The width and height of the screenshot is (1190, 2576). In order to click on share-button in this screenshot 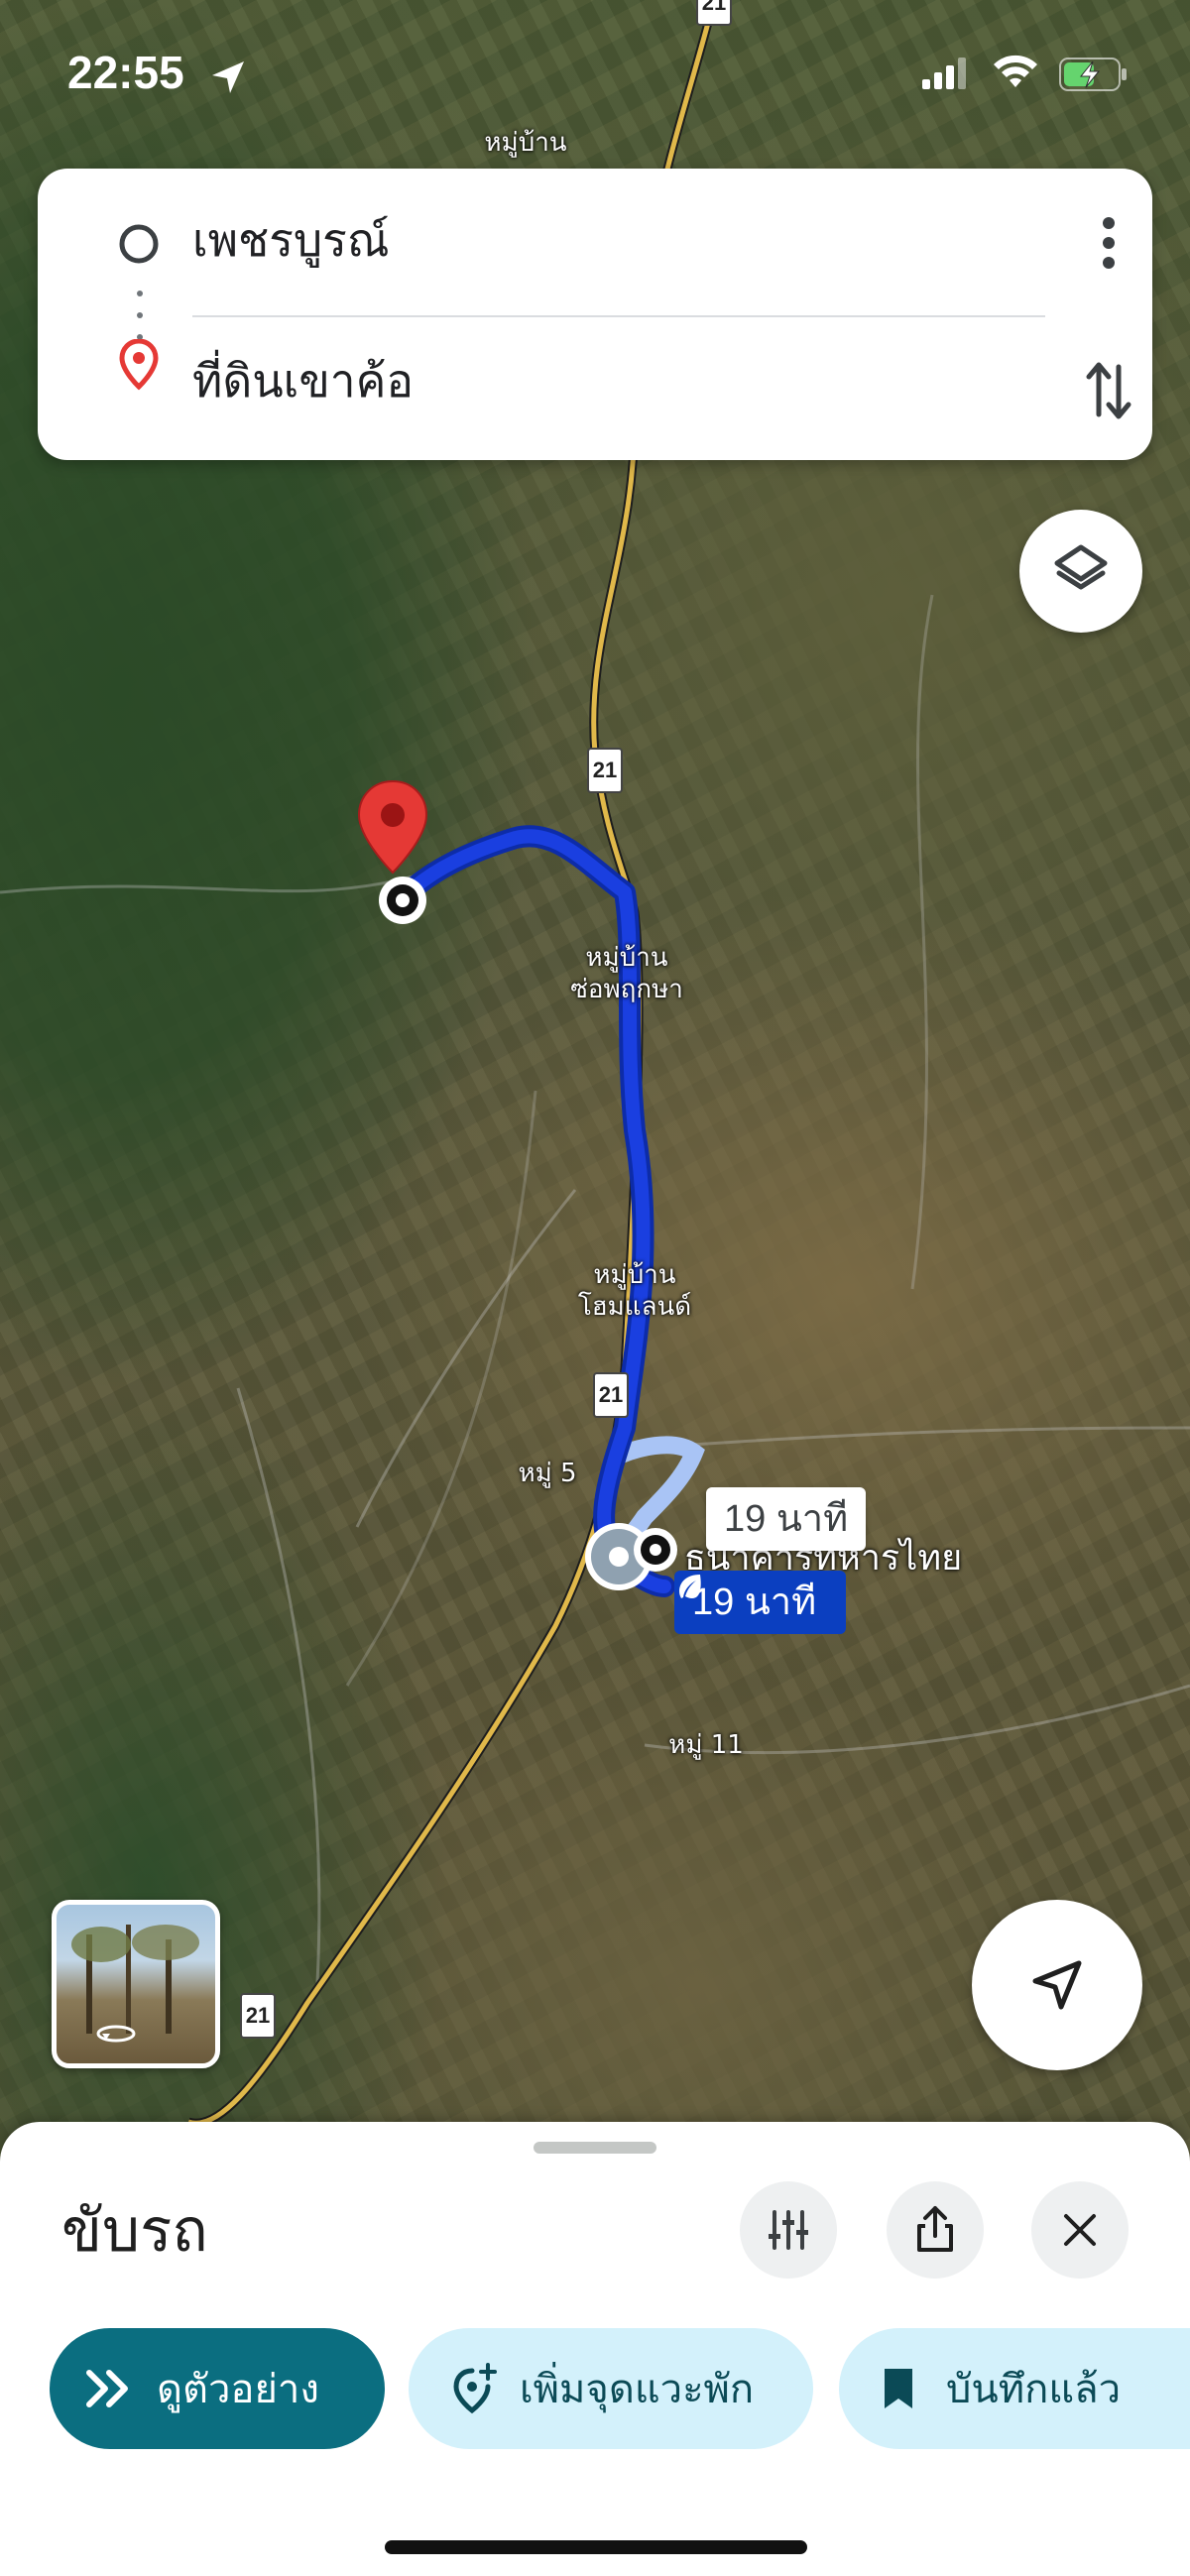, I will do `click(935, 2230)`.